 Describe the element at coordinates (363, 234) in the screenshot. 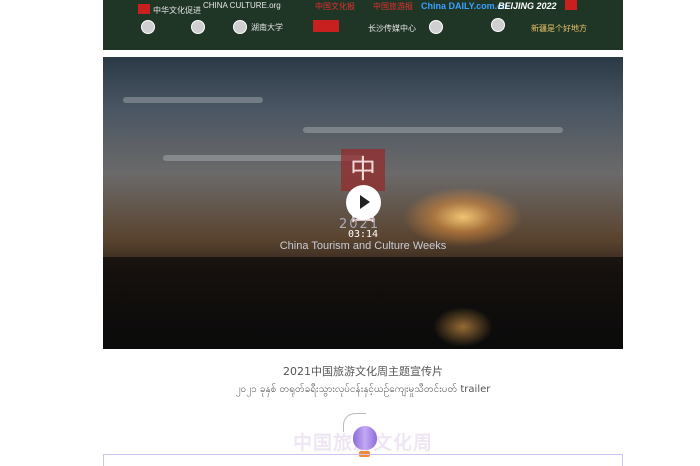

I see `video-duration: 03:14` at that location.